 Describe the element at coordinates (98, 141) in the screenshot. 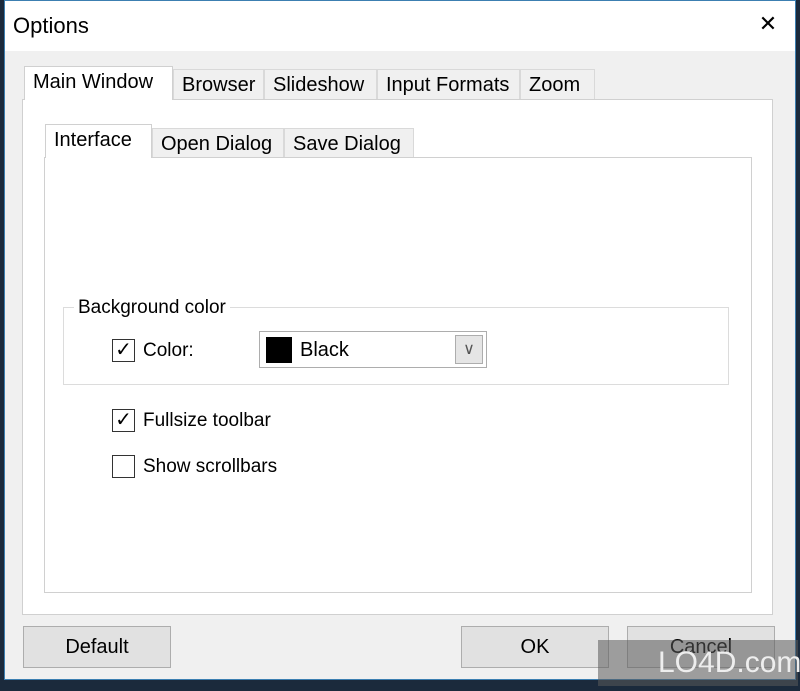

I see `tab-interface: Interface` at that location.